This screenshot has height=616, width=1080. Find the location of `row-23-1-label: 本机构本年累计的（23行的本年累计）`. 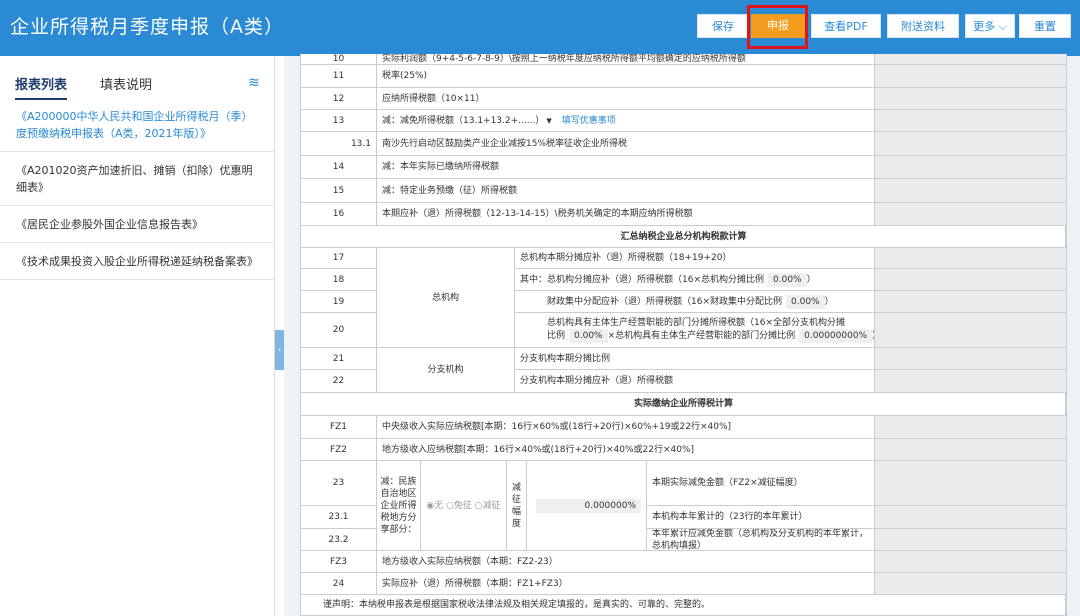

row-23-1-label: 本机构本年累计的（23行的本年累计） is located at coordinates (761, 517).